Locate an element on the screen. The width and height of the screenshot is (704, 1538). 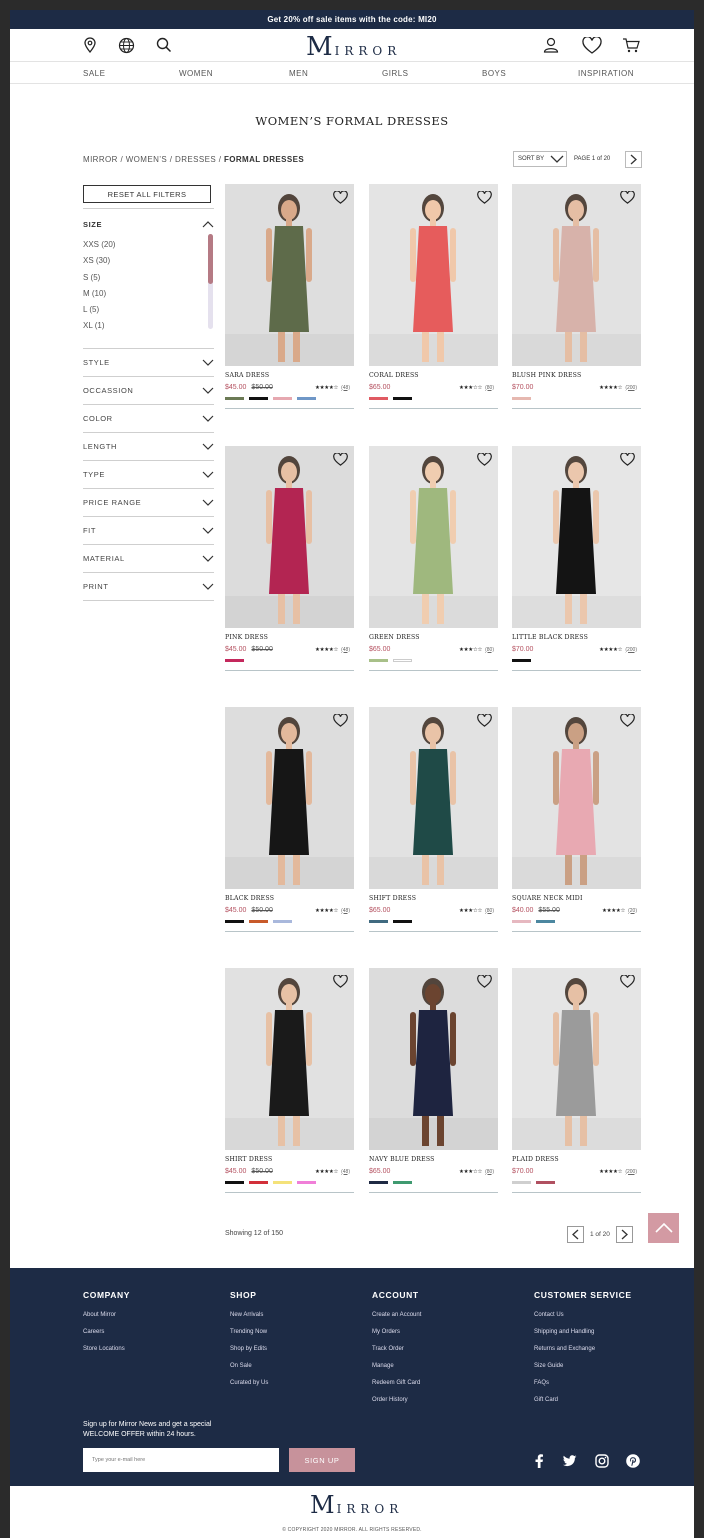
size-option: L (5) is located at coordinates (148, 310).